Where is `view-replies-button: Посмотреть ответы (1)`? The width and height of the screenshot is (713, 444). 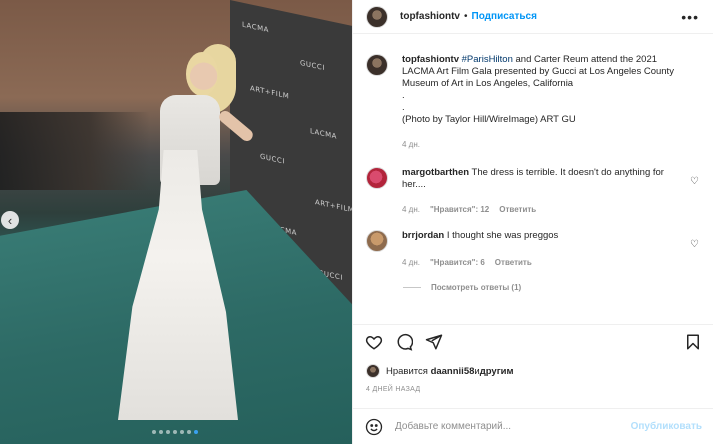
view-replies-button: Посмотреть ответы (1) is located at coordinates (551, 287).